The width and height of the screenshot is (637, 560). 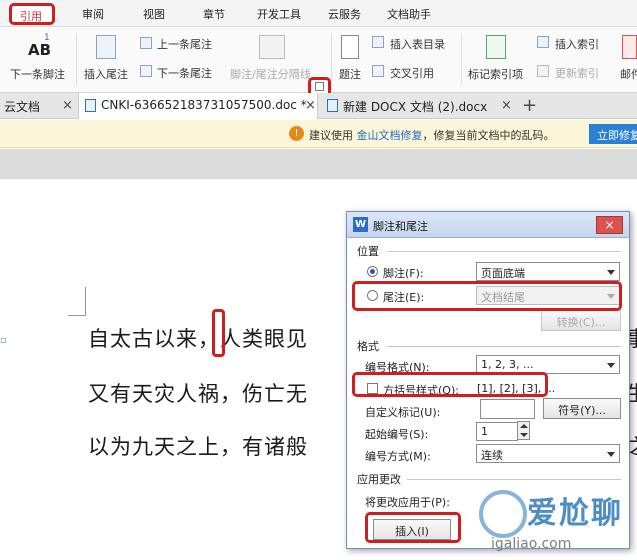 I want to click on numbering-label: 编号方式(M):, so click(x=398, y=456).